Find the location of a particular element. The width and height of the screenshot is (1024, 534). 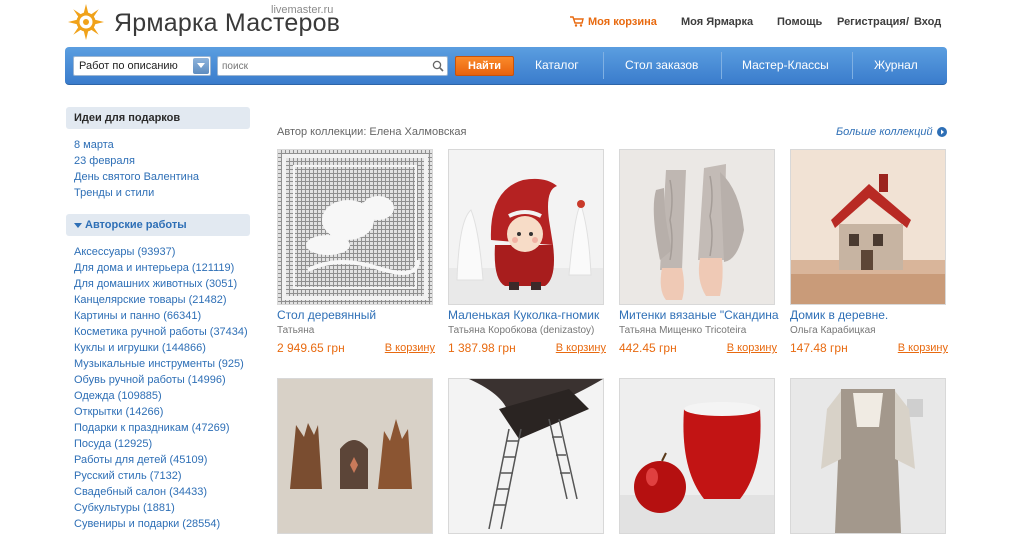

product-seller: Ольга Карабицкая is located at coordinates (868, 330).